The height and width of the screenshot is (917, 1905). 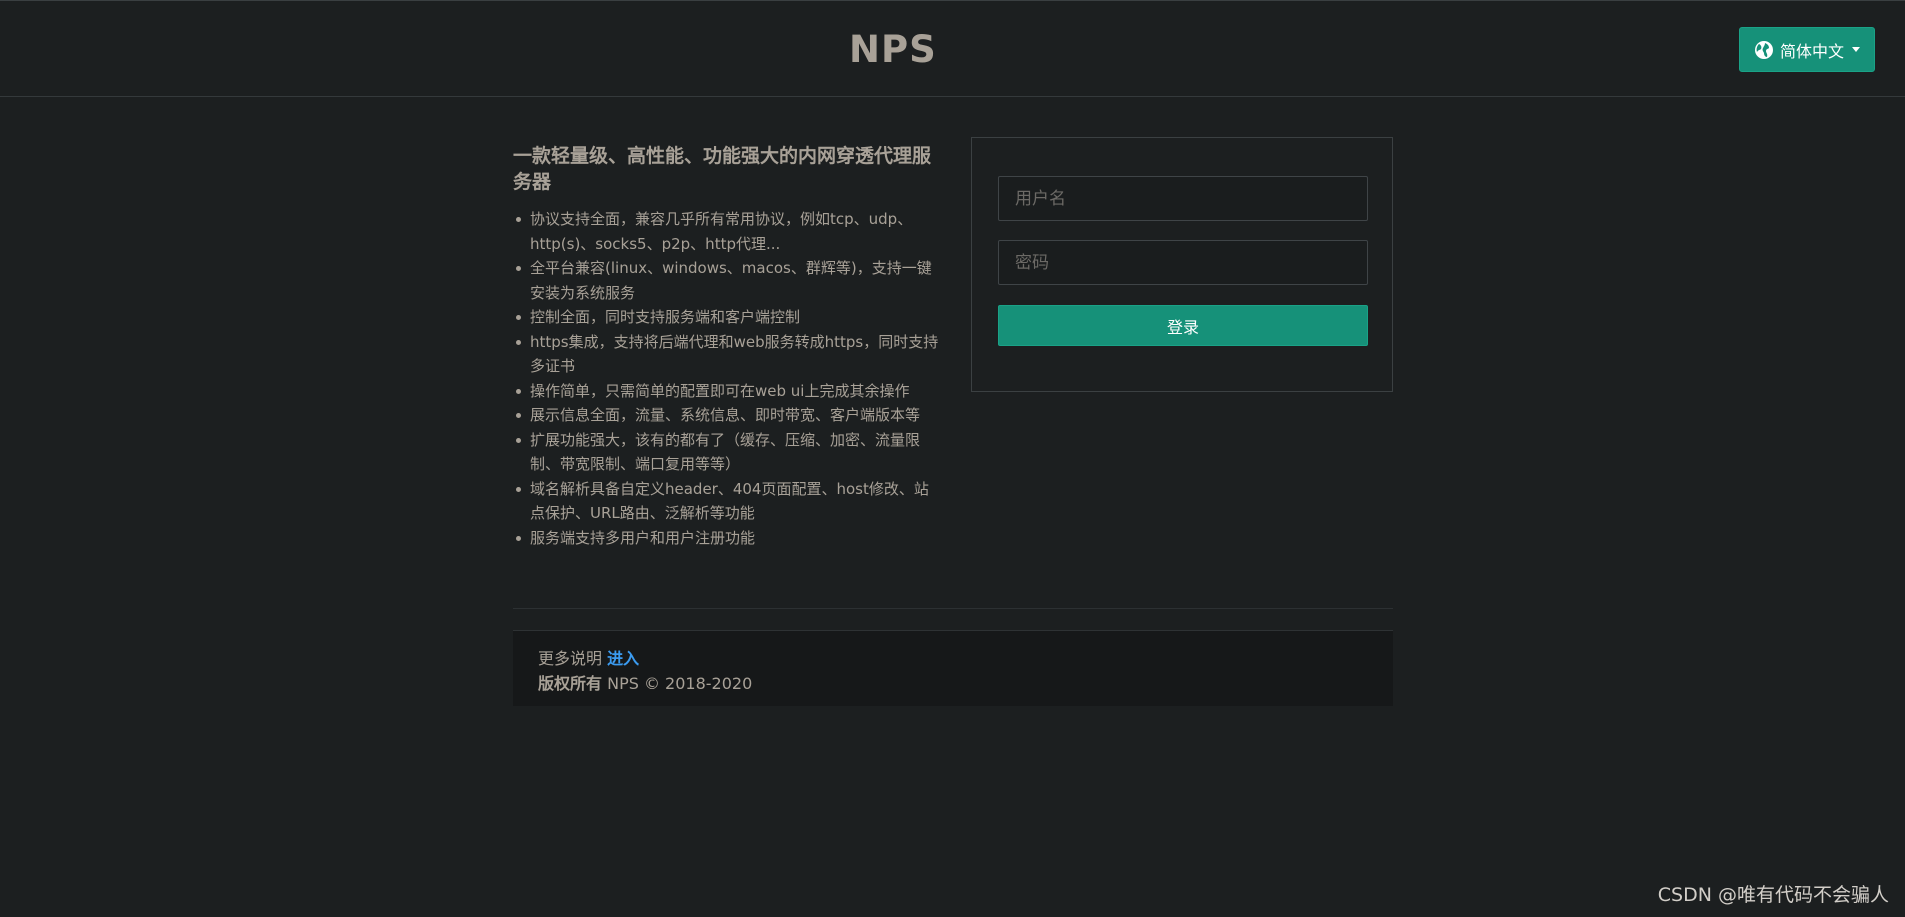 What do you see at coordinates (729, 317) in the screenshot?
I see `feature-item: 控制全面，同时支持服务端和客户端控制` at bounding box center [729, 317].